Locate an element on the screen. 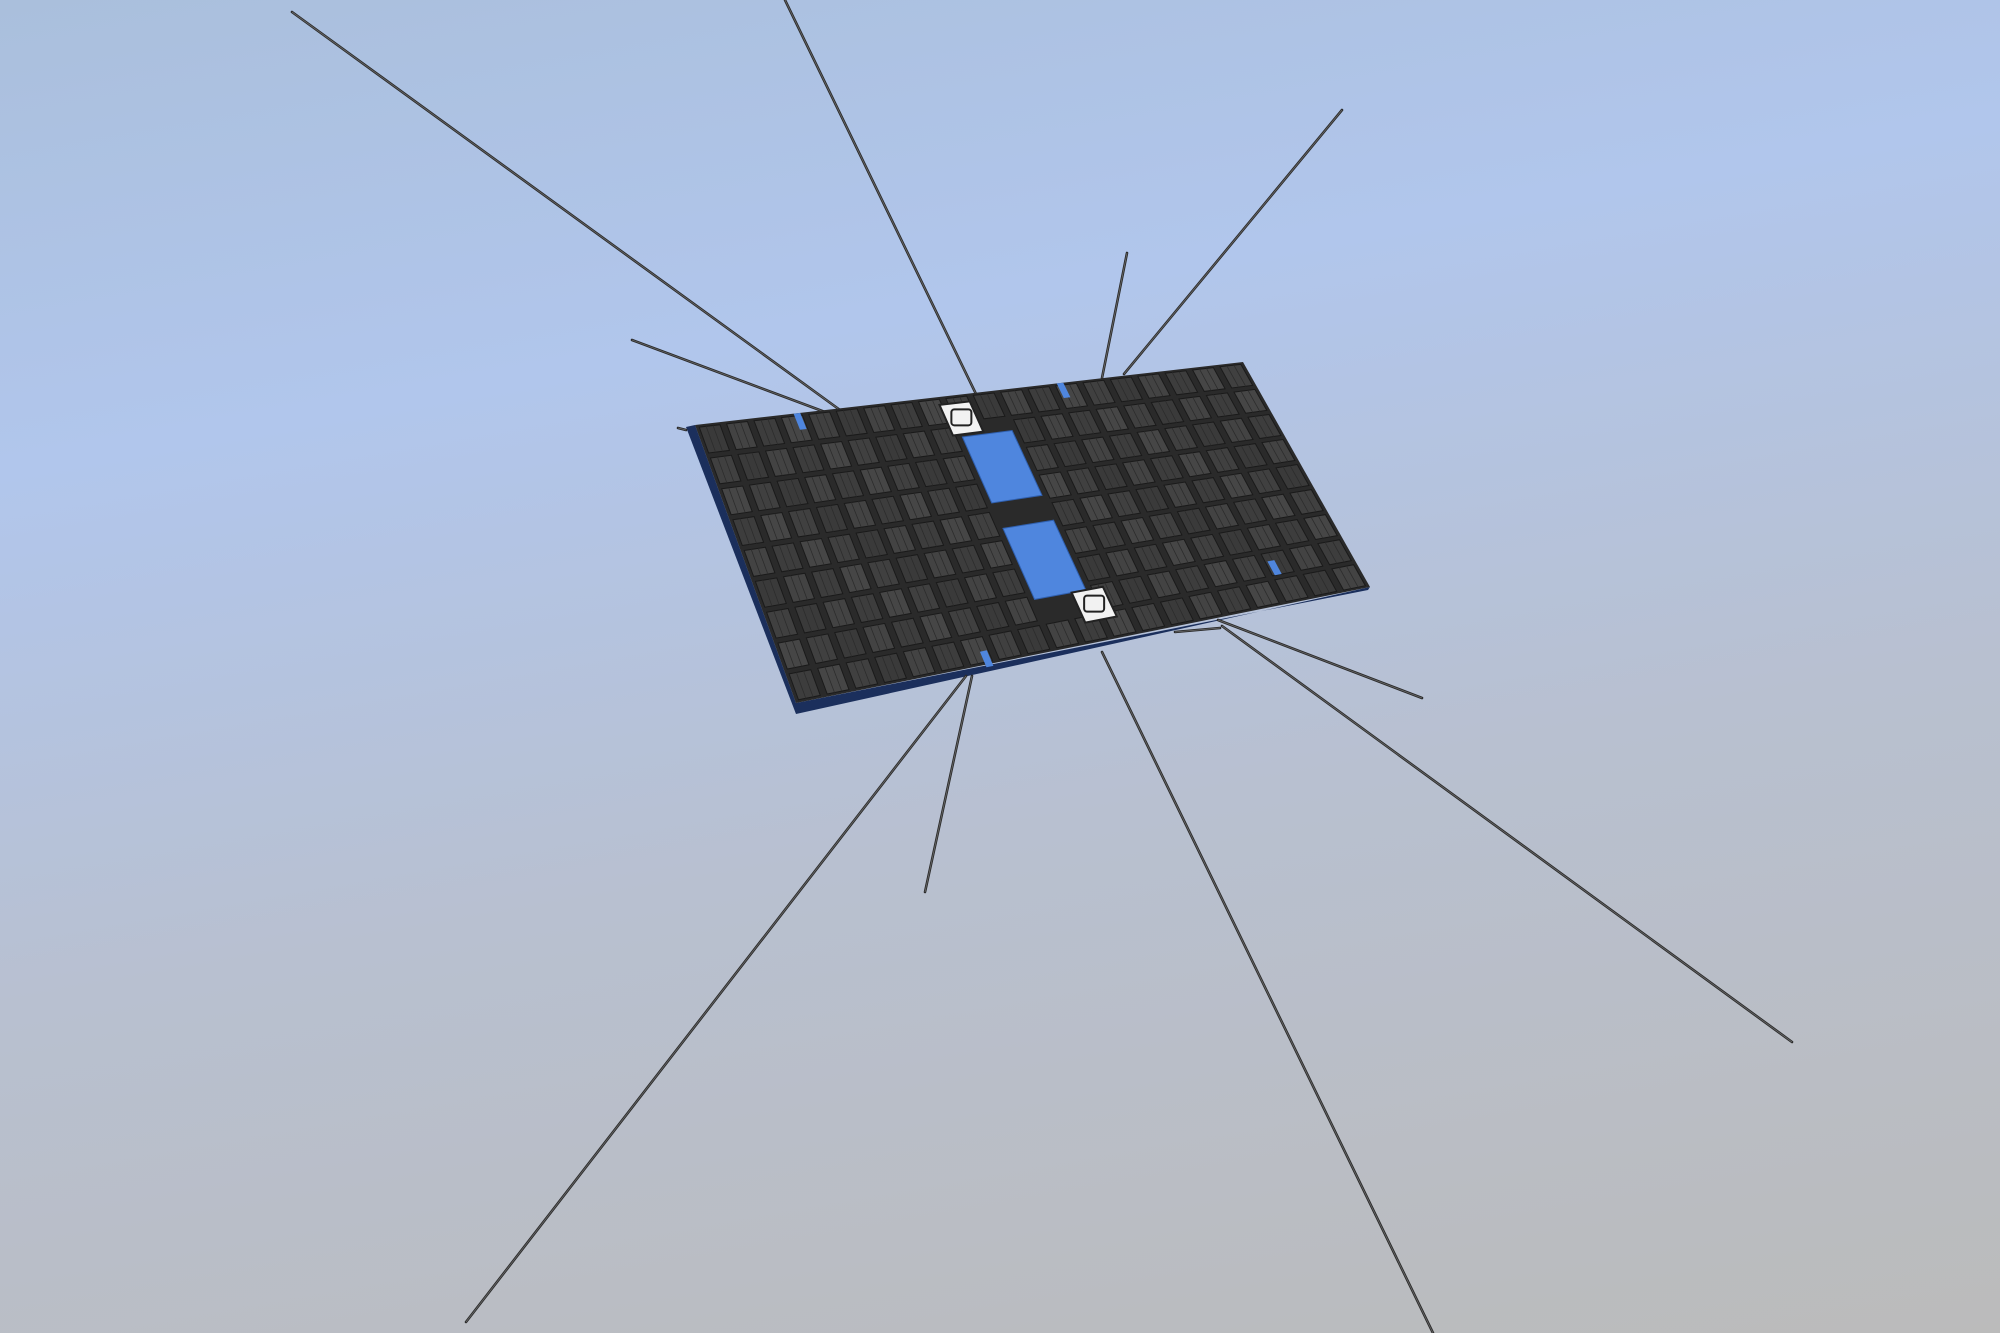  satellite-body is located at coordinates (1028, 538).